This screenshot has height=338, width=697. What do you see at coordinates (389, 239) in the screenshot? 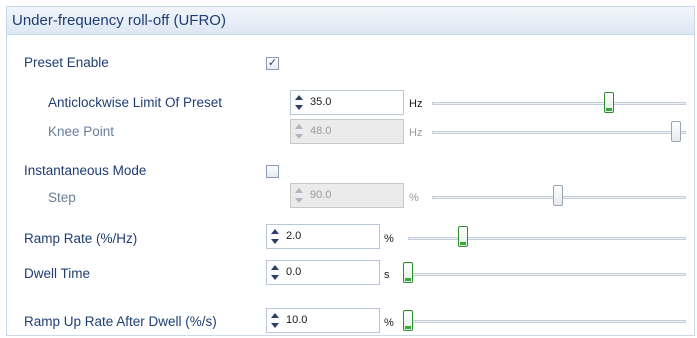
I see `ramp-rate-unit: %` at bounding box center [389, 239].